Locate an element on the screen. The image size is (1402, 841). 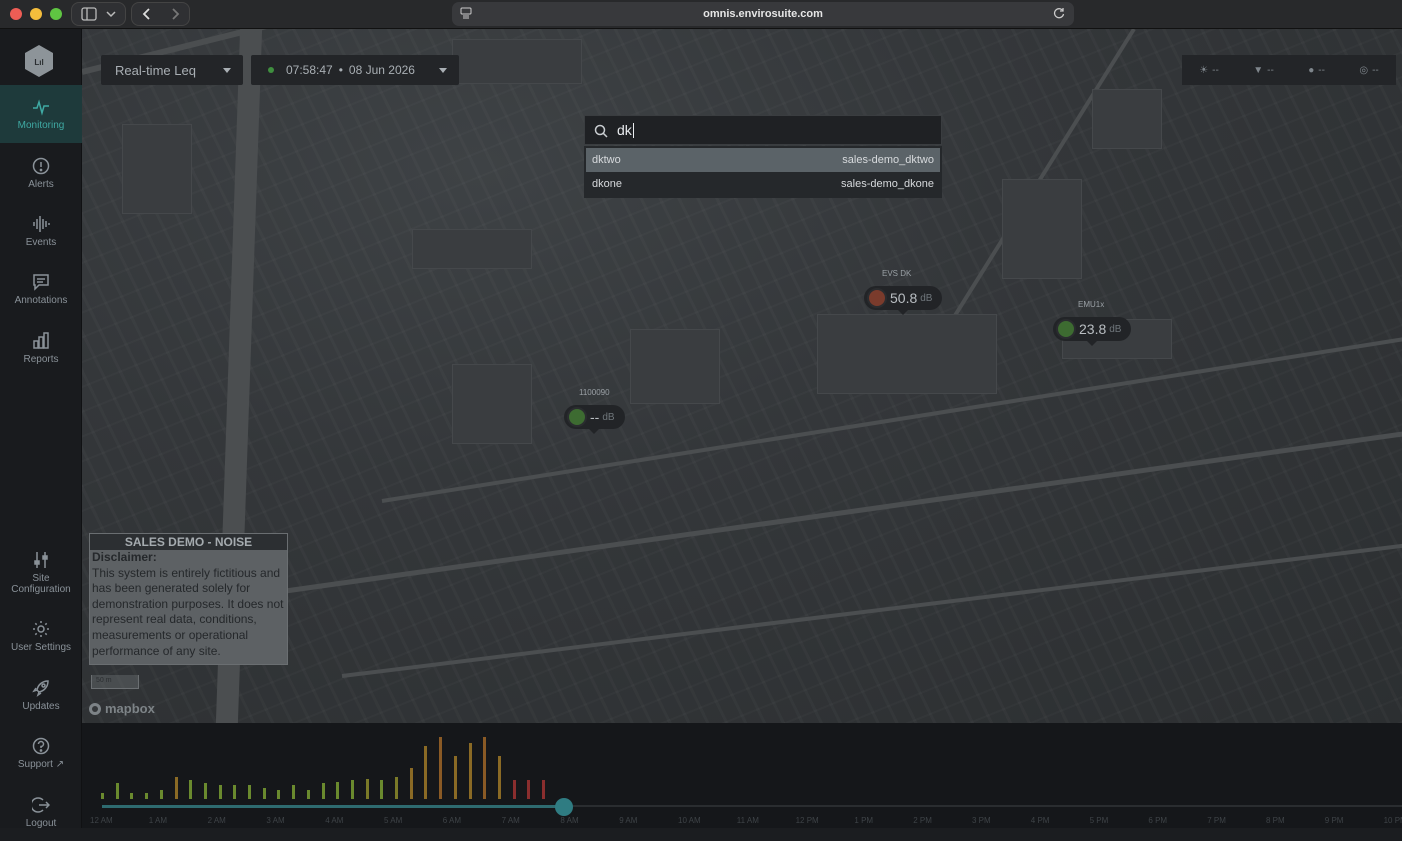
url-text: omnis.envirosuite.com is located at coordinates (763, 14).